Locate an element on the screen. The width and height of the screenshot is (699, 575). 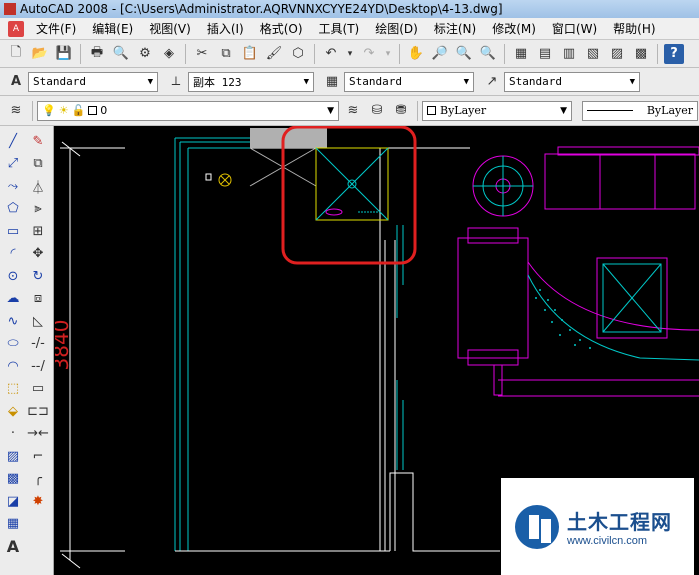
linetype-combo: ByLayer is located at coordinates (640, 110).